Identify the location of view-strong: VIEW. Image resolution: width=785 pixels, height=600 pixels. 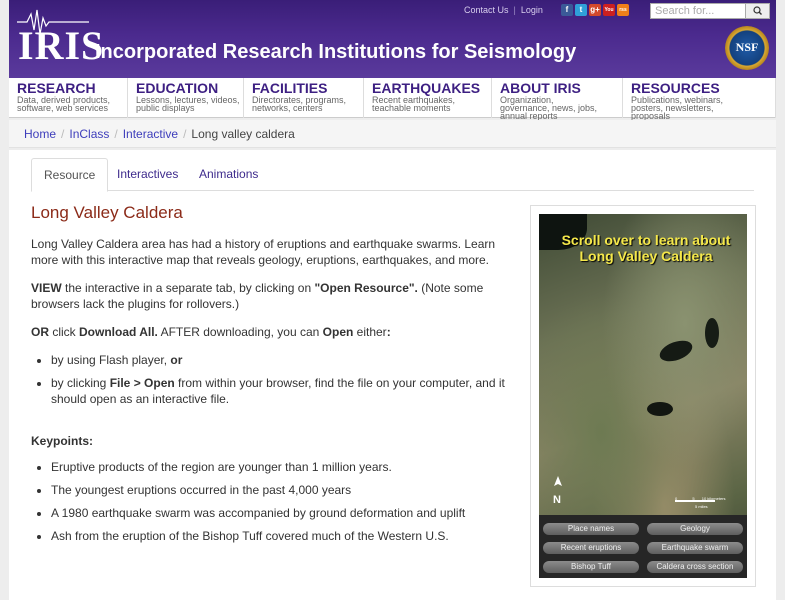
(46, 288).